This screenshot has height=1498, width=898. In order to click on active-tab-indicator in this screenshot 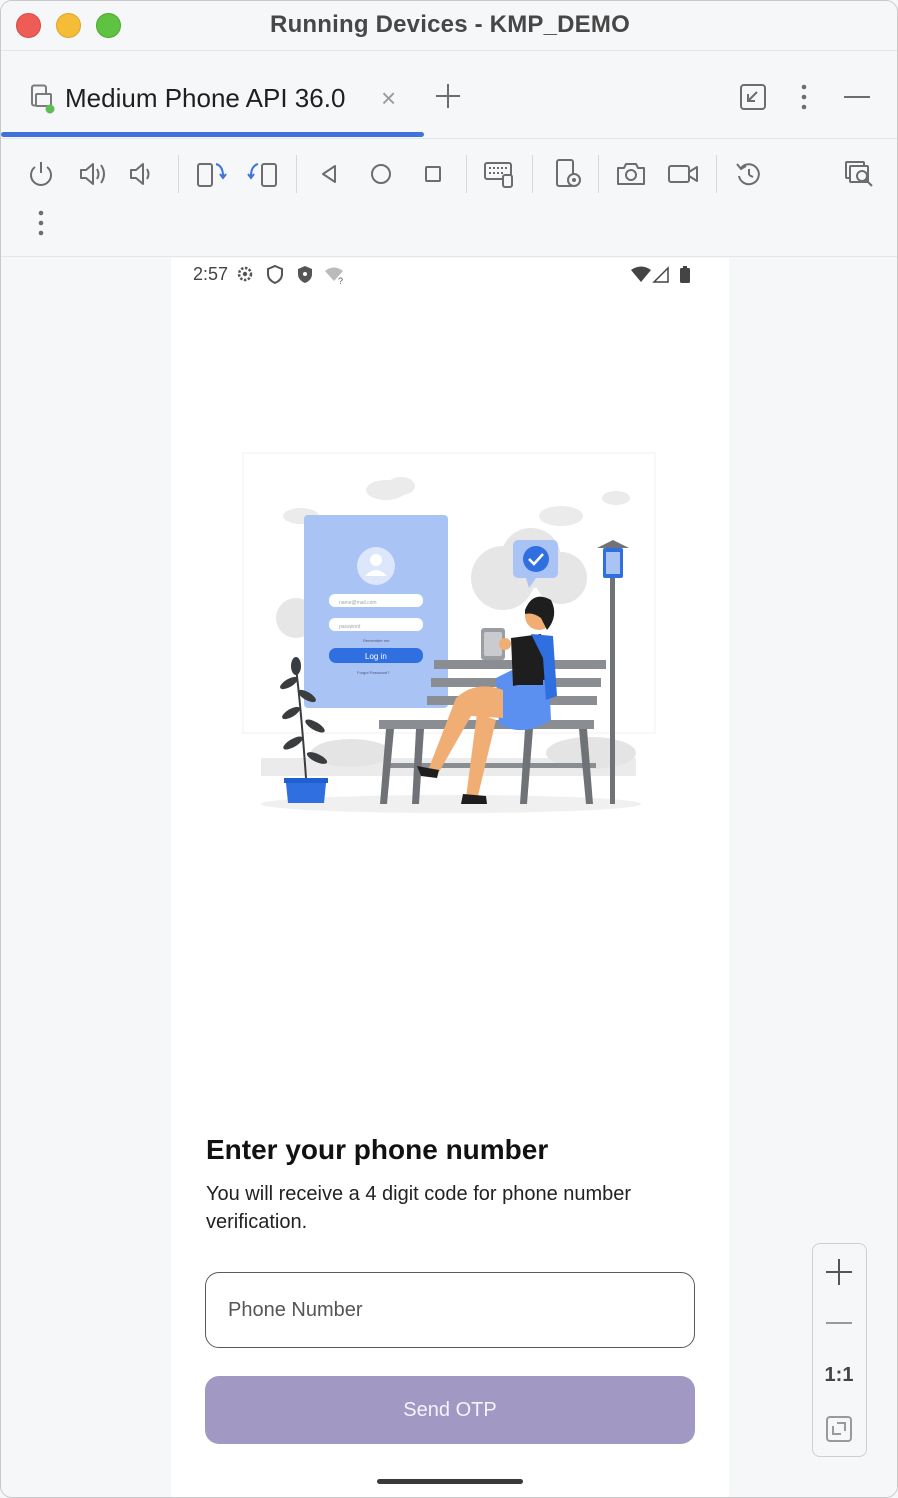, I will do `click(212, 134)`.